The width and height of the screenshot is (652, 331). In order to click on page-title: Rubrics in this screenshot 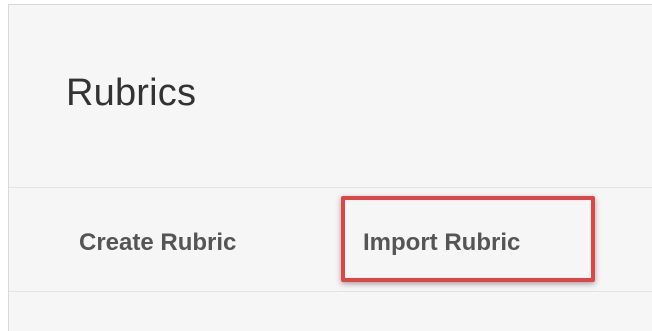, I will do `click(131, 93)`.